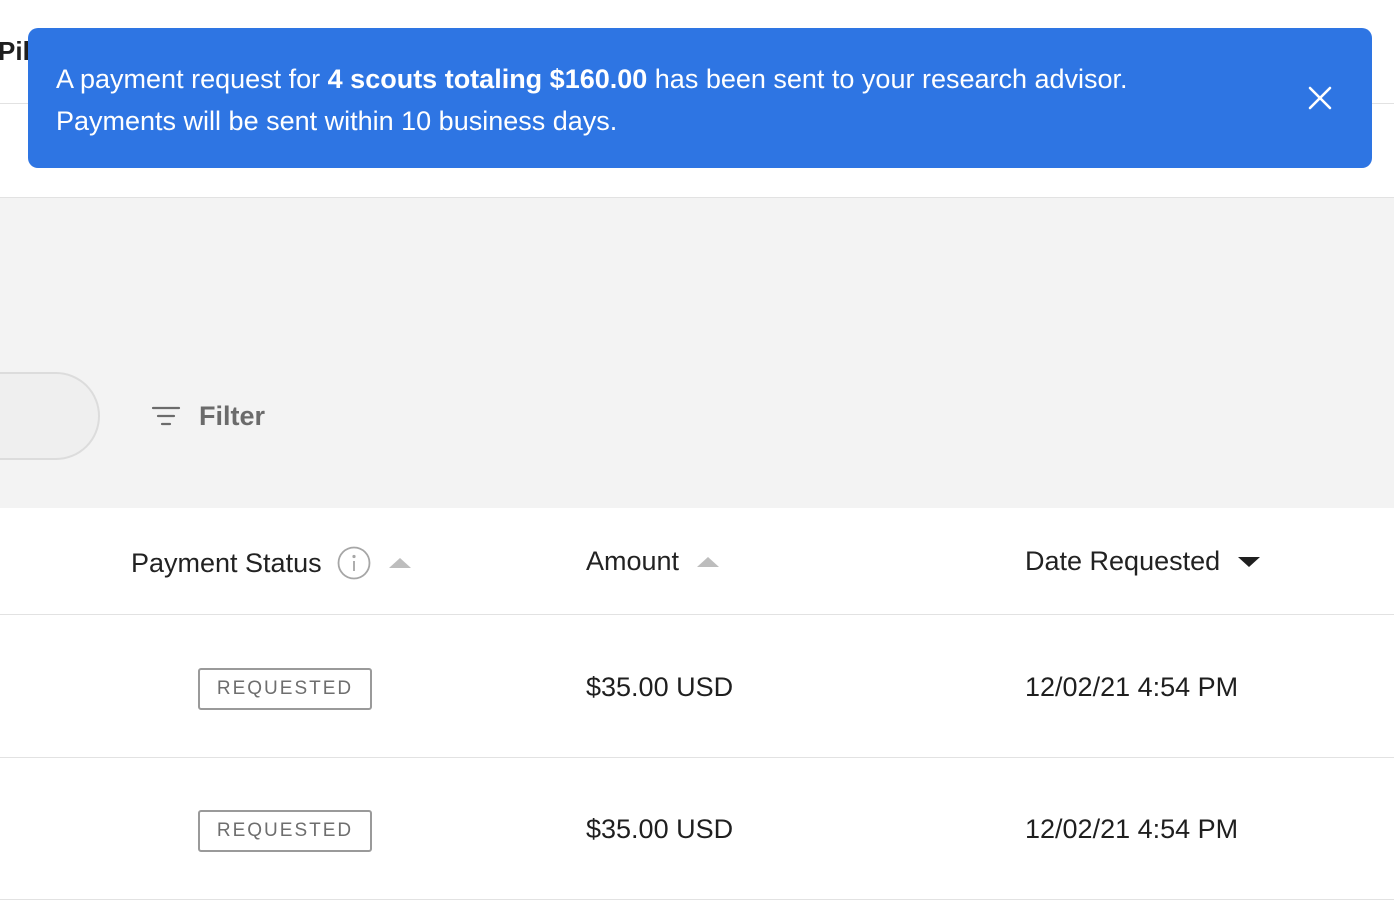 This screenshot has height=912, width=1394. Describe the element at coordinates (166, 416) in the screenshot. I see `filter-icon` at that location.